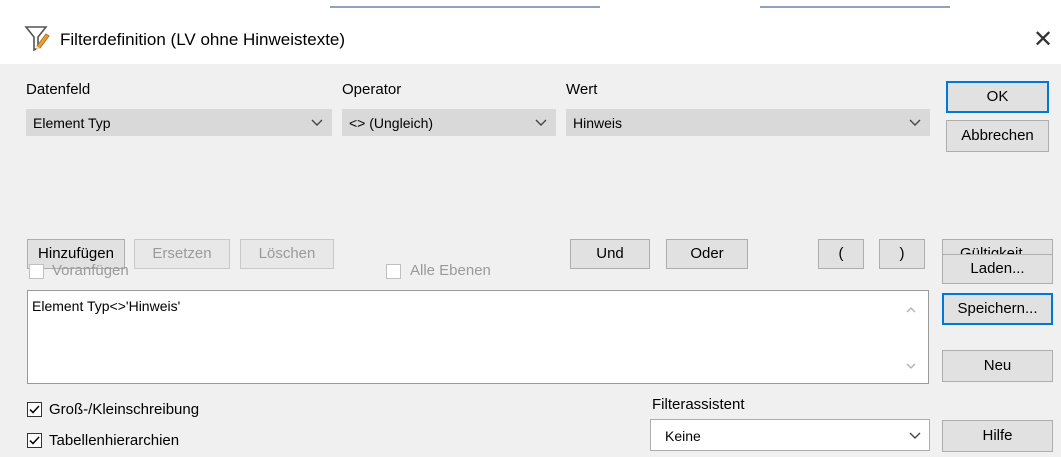  Describe the element at coordinates (34, 409) in the screenshot. I see `case-sensitive-checkbox` at that location.